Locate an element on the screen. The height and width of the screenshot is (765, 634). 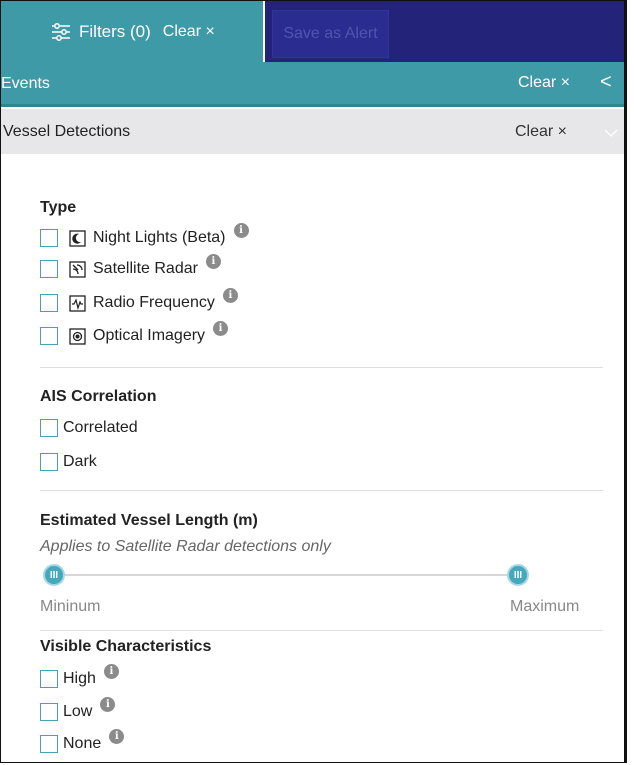
satellite-radar-label: Satellite Radar is located at coordinates (145, 268).